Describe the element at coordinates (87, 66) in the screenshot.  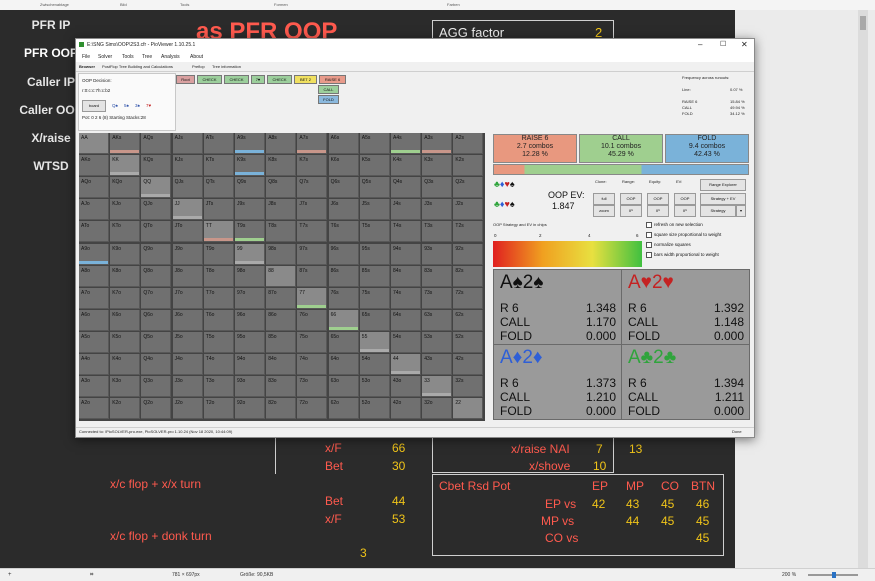
I see `tab-browser: Browser` at that location.